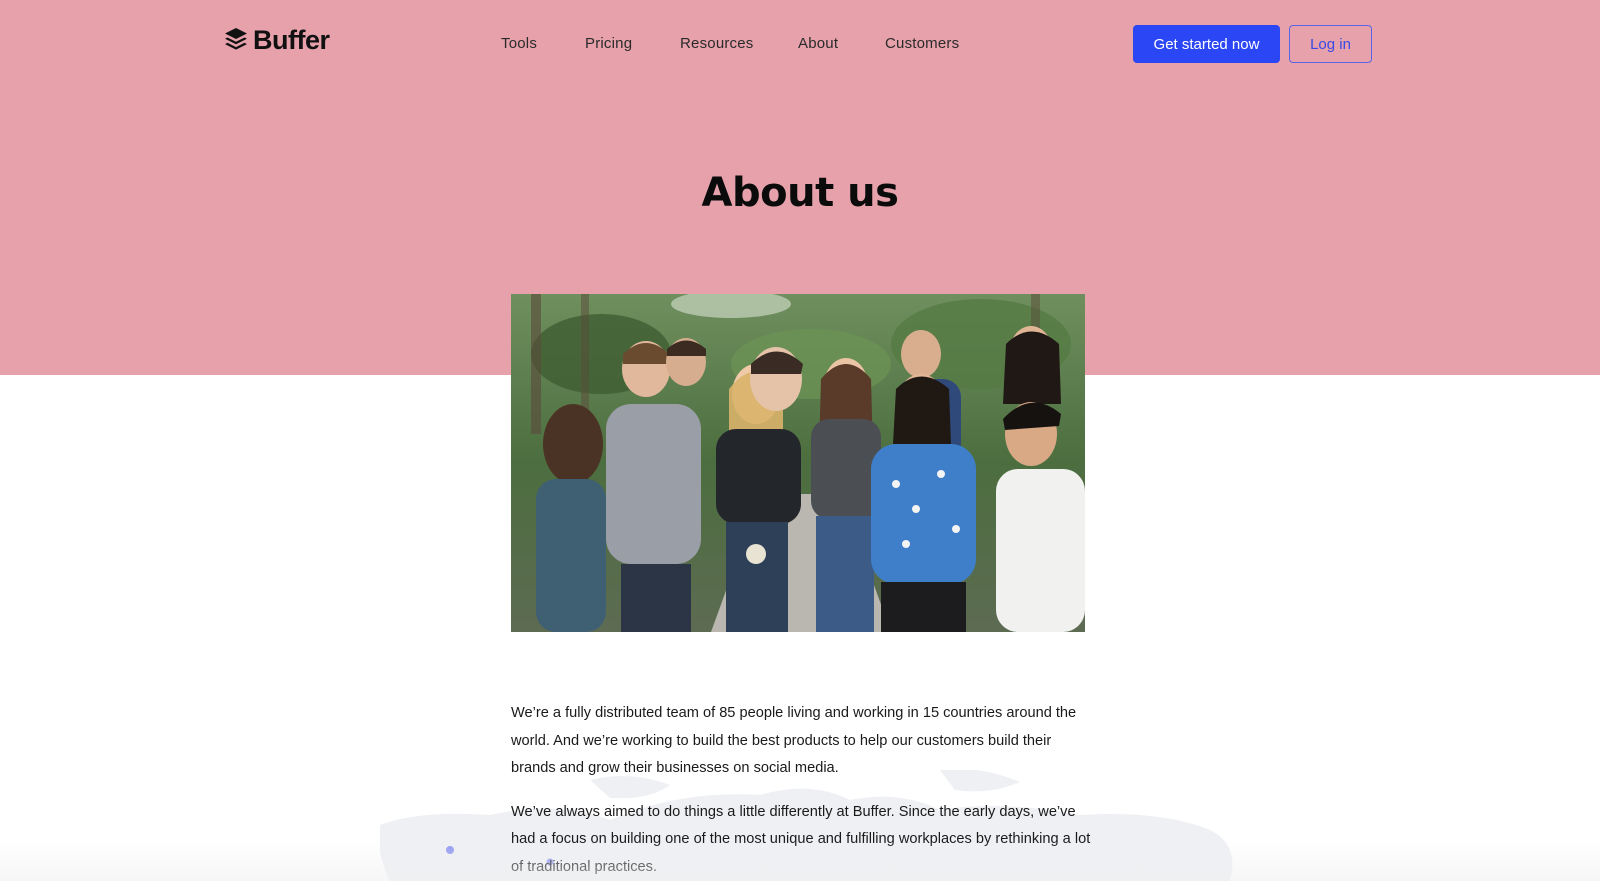  What do you see at coordinates (1330, 44) in the screenshot?
I see `login-button: Log in` at bounding box center [1330, 44].